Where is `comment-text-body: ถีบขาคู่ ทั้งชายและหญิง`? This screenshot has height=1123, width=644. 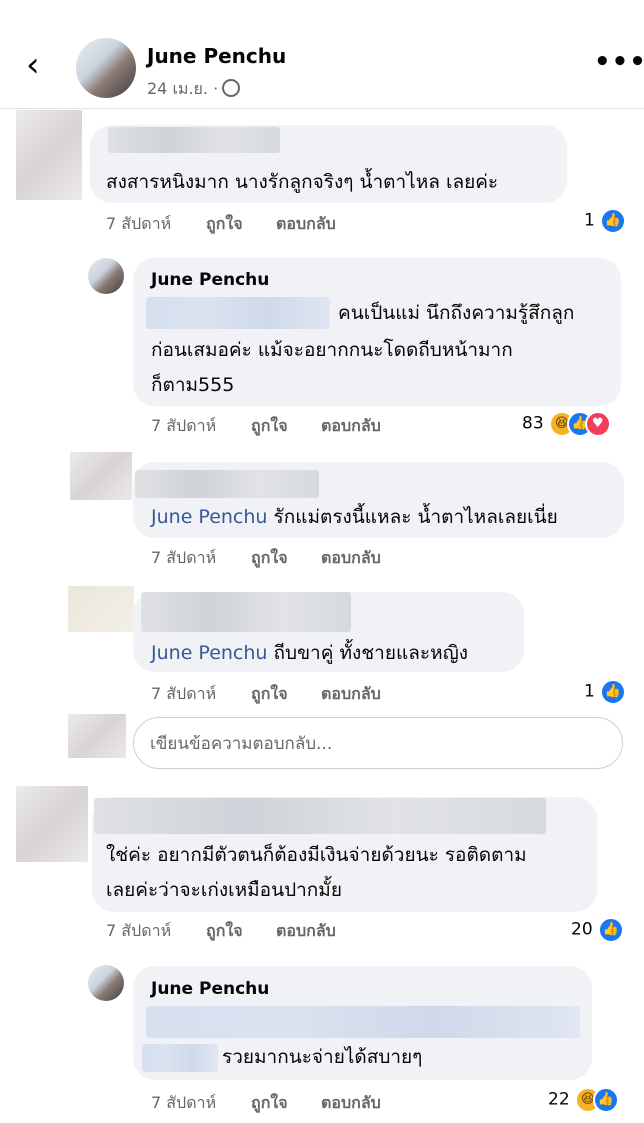
comment-text-body: ถีบขาคู่ ทั้งชายและหญิง is located at coordinates (368, 653).